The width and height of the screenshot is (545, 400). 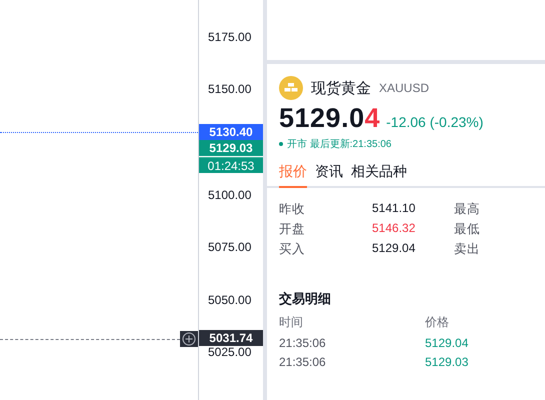 What do you see at coordinates (447, 362) in the screenshot?
I see `trade-price: 5129.03` at bounding box center [447, 362].